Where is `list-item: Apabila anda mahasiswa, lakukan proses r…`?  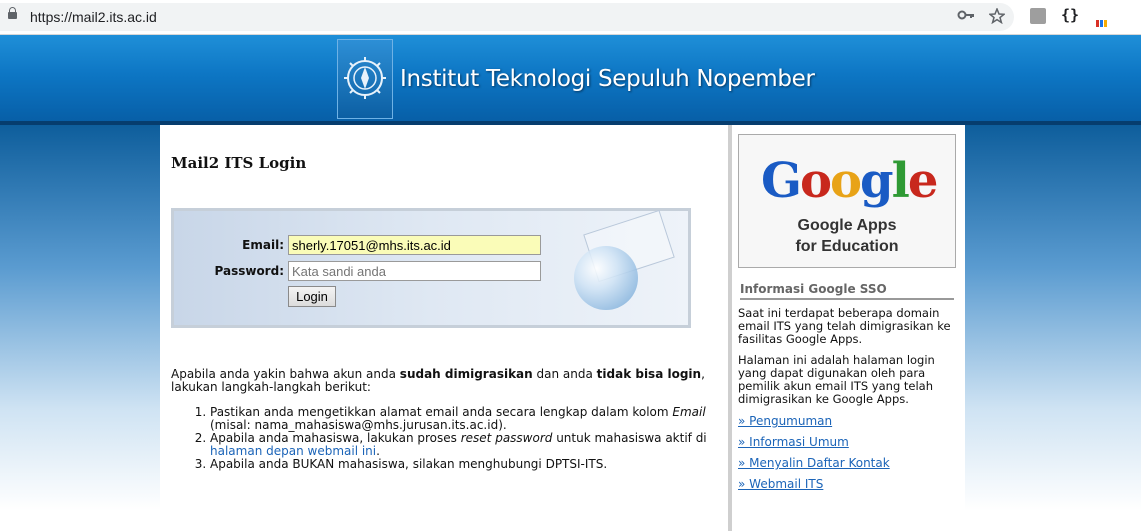
list-item: Apabila anda mahasiswa, lakukan proses r… is located at coordinates (475, 445).